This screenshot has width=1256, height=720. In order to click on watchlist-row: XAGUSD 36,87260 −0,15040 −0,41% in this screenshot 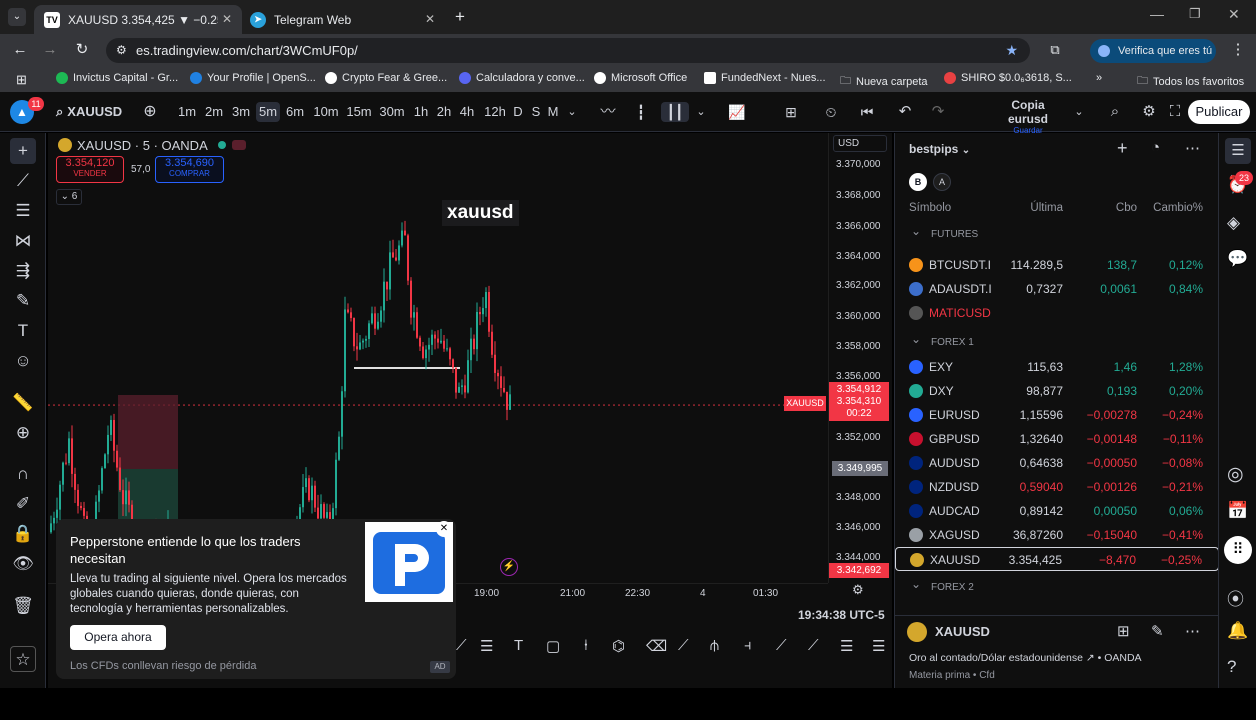, I will do `click(1057, 535)`.